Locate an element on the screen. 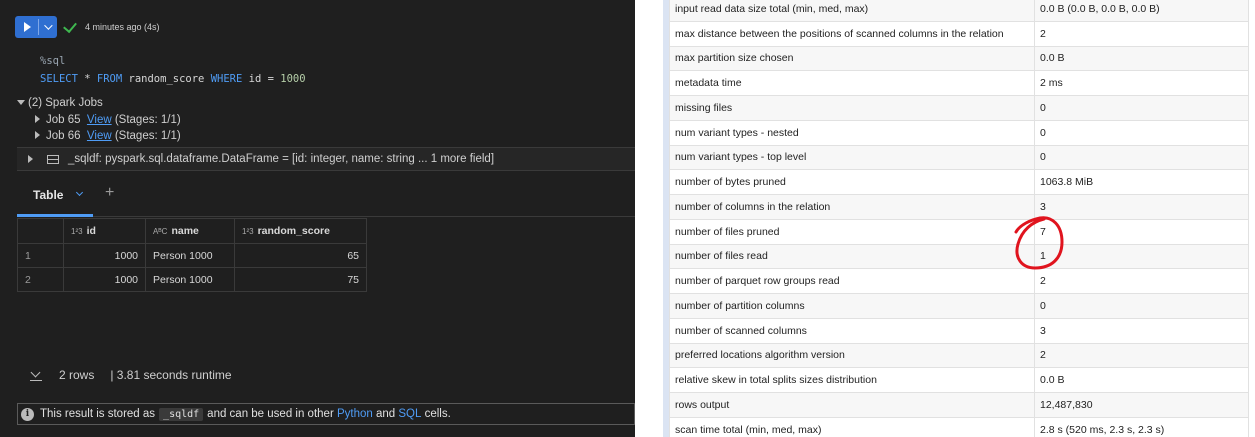 The width and height of the screenshot is (1255, 437). metric-value: 12,487,830 is located at coordinates (1141, 405).